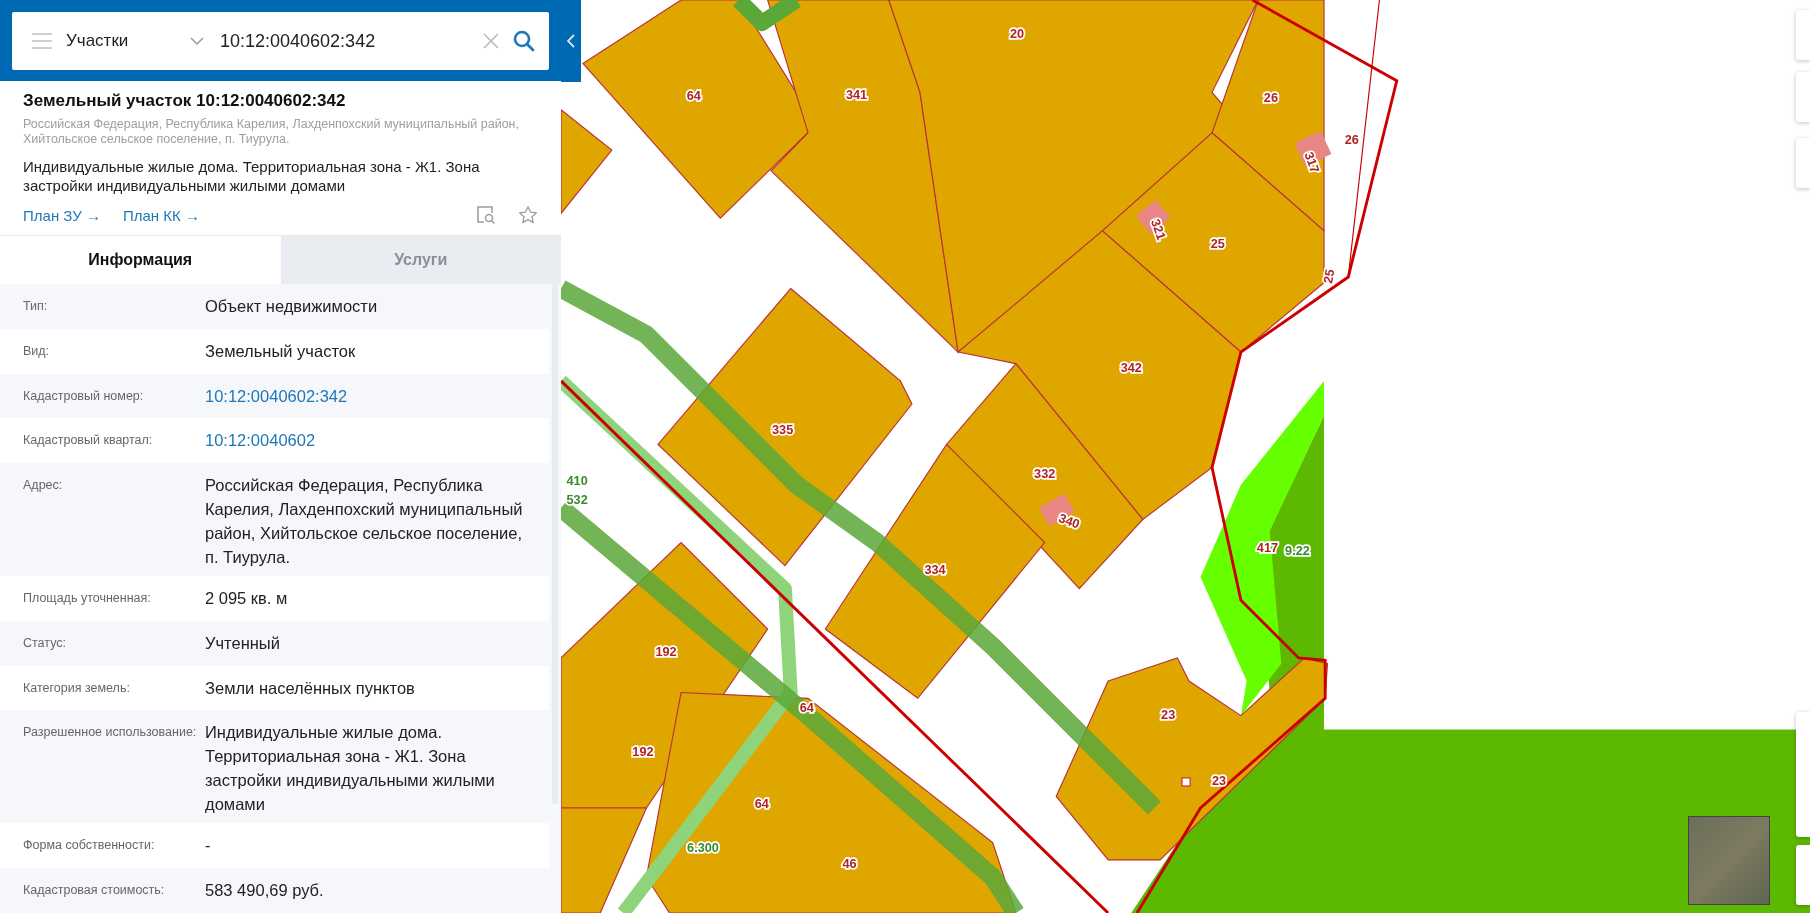 Image resolution: width=1810 pixels, height=913 pixels. Describe the element at coordinates (208, 846) in the screenshot. I see `field-value: -` at that location.